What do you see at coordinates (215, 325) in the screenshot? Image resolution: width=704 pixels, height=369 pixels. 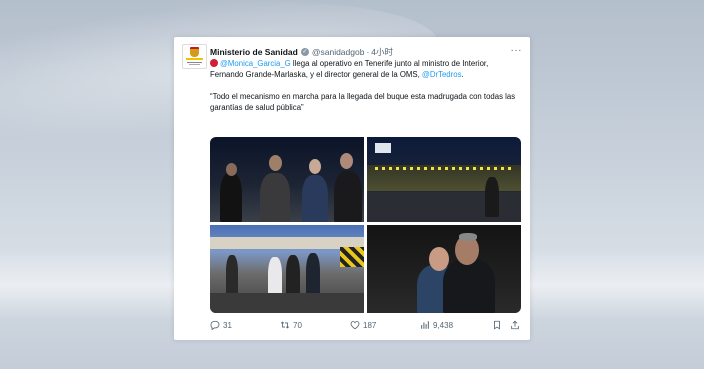 I see `reply-icon` at bounding box center [215, 325].